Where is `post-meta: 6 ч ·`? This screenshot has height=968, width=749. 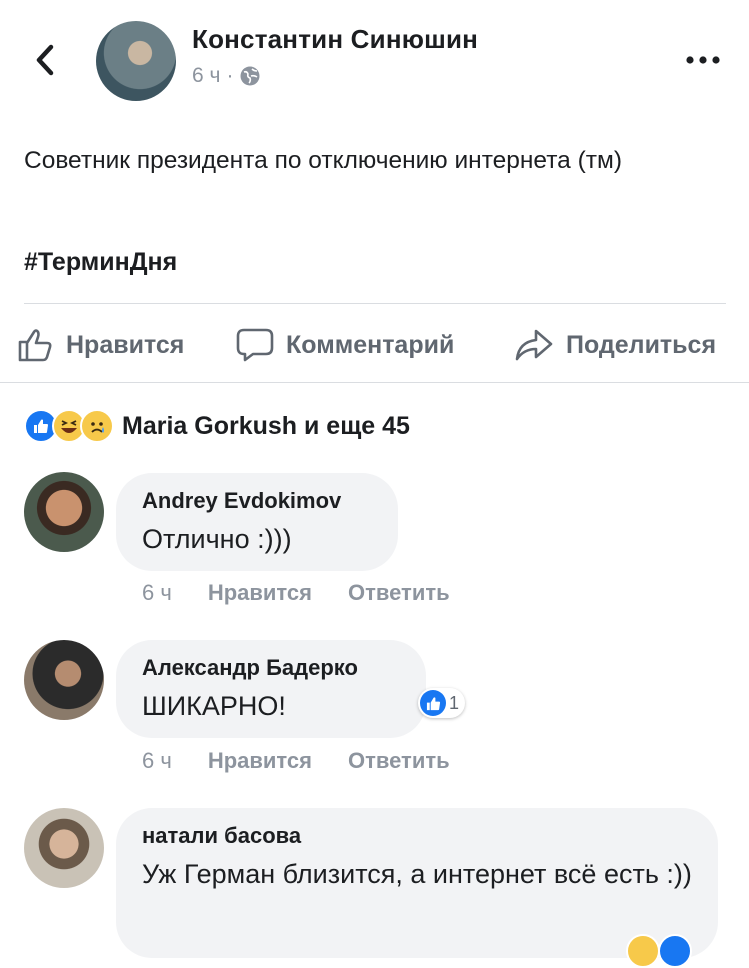
post-meta: 6 ч · is located at coordinates (226, 76).